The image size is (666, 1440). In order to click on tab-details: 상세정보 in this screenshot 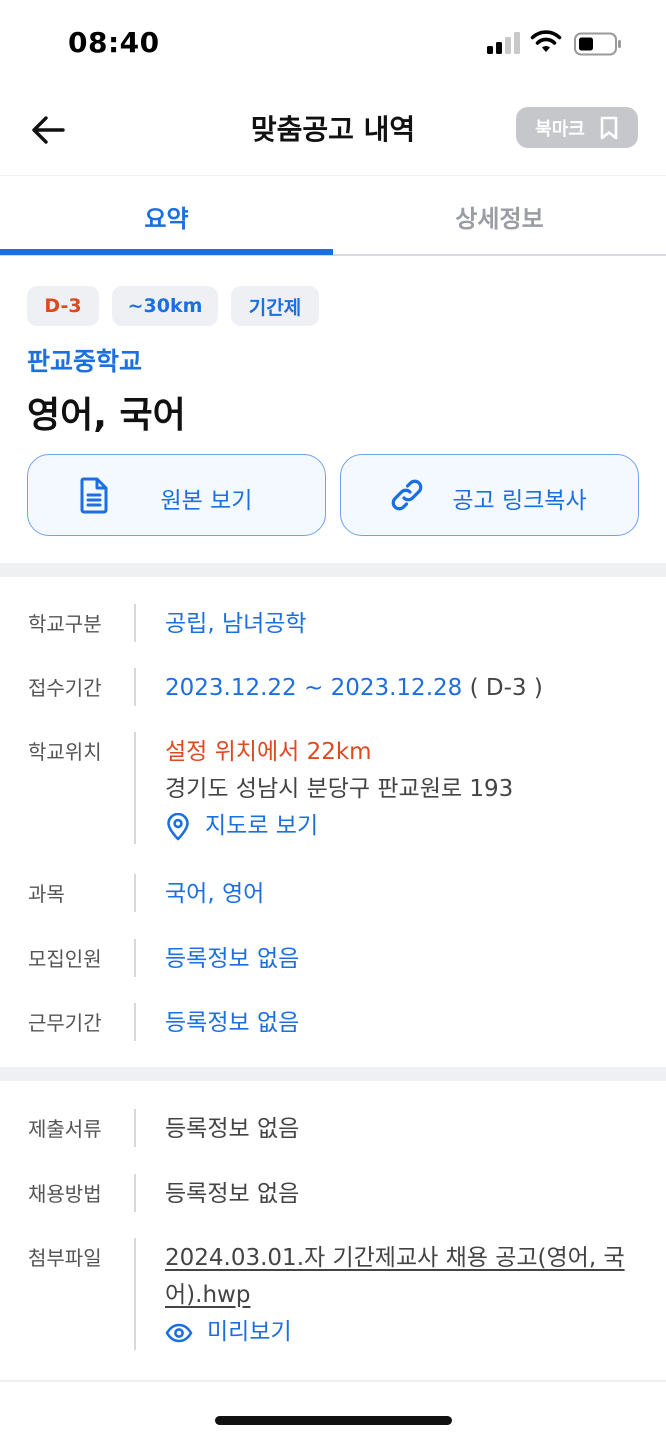, I will do `click(499, 216)`.